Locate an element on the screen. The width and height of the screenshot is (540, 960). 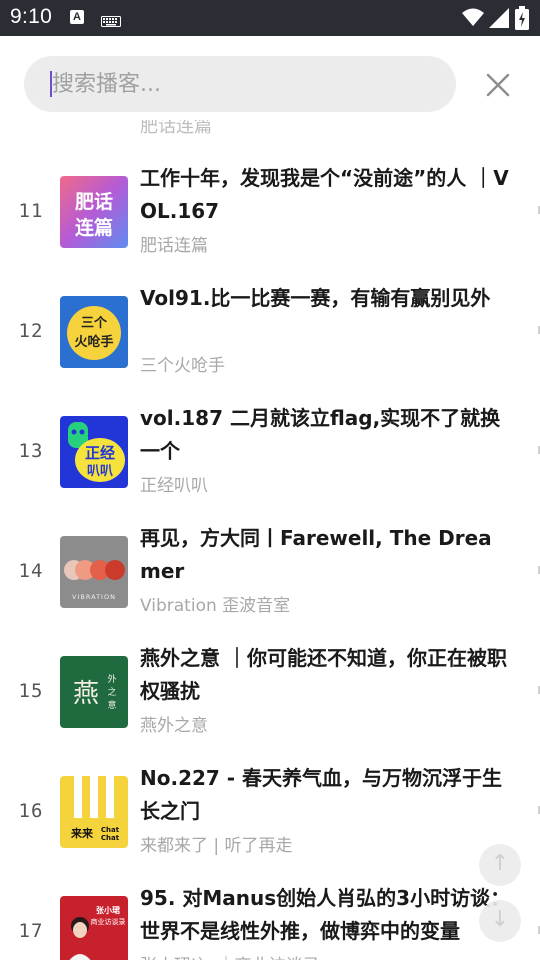
podcast-cover: 肥话 连篇 is located at coordinates (94, 212).